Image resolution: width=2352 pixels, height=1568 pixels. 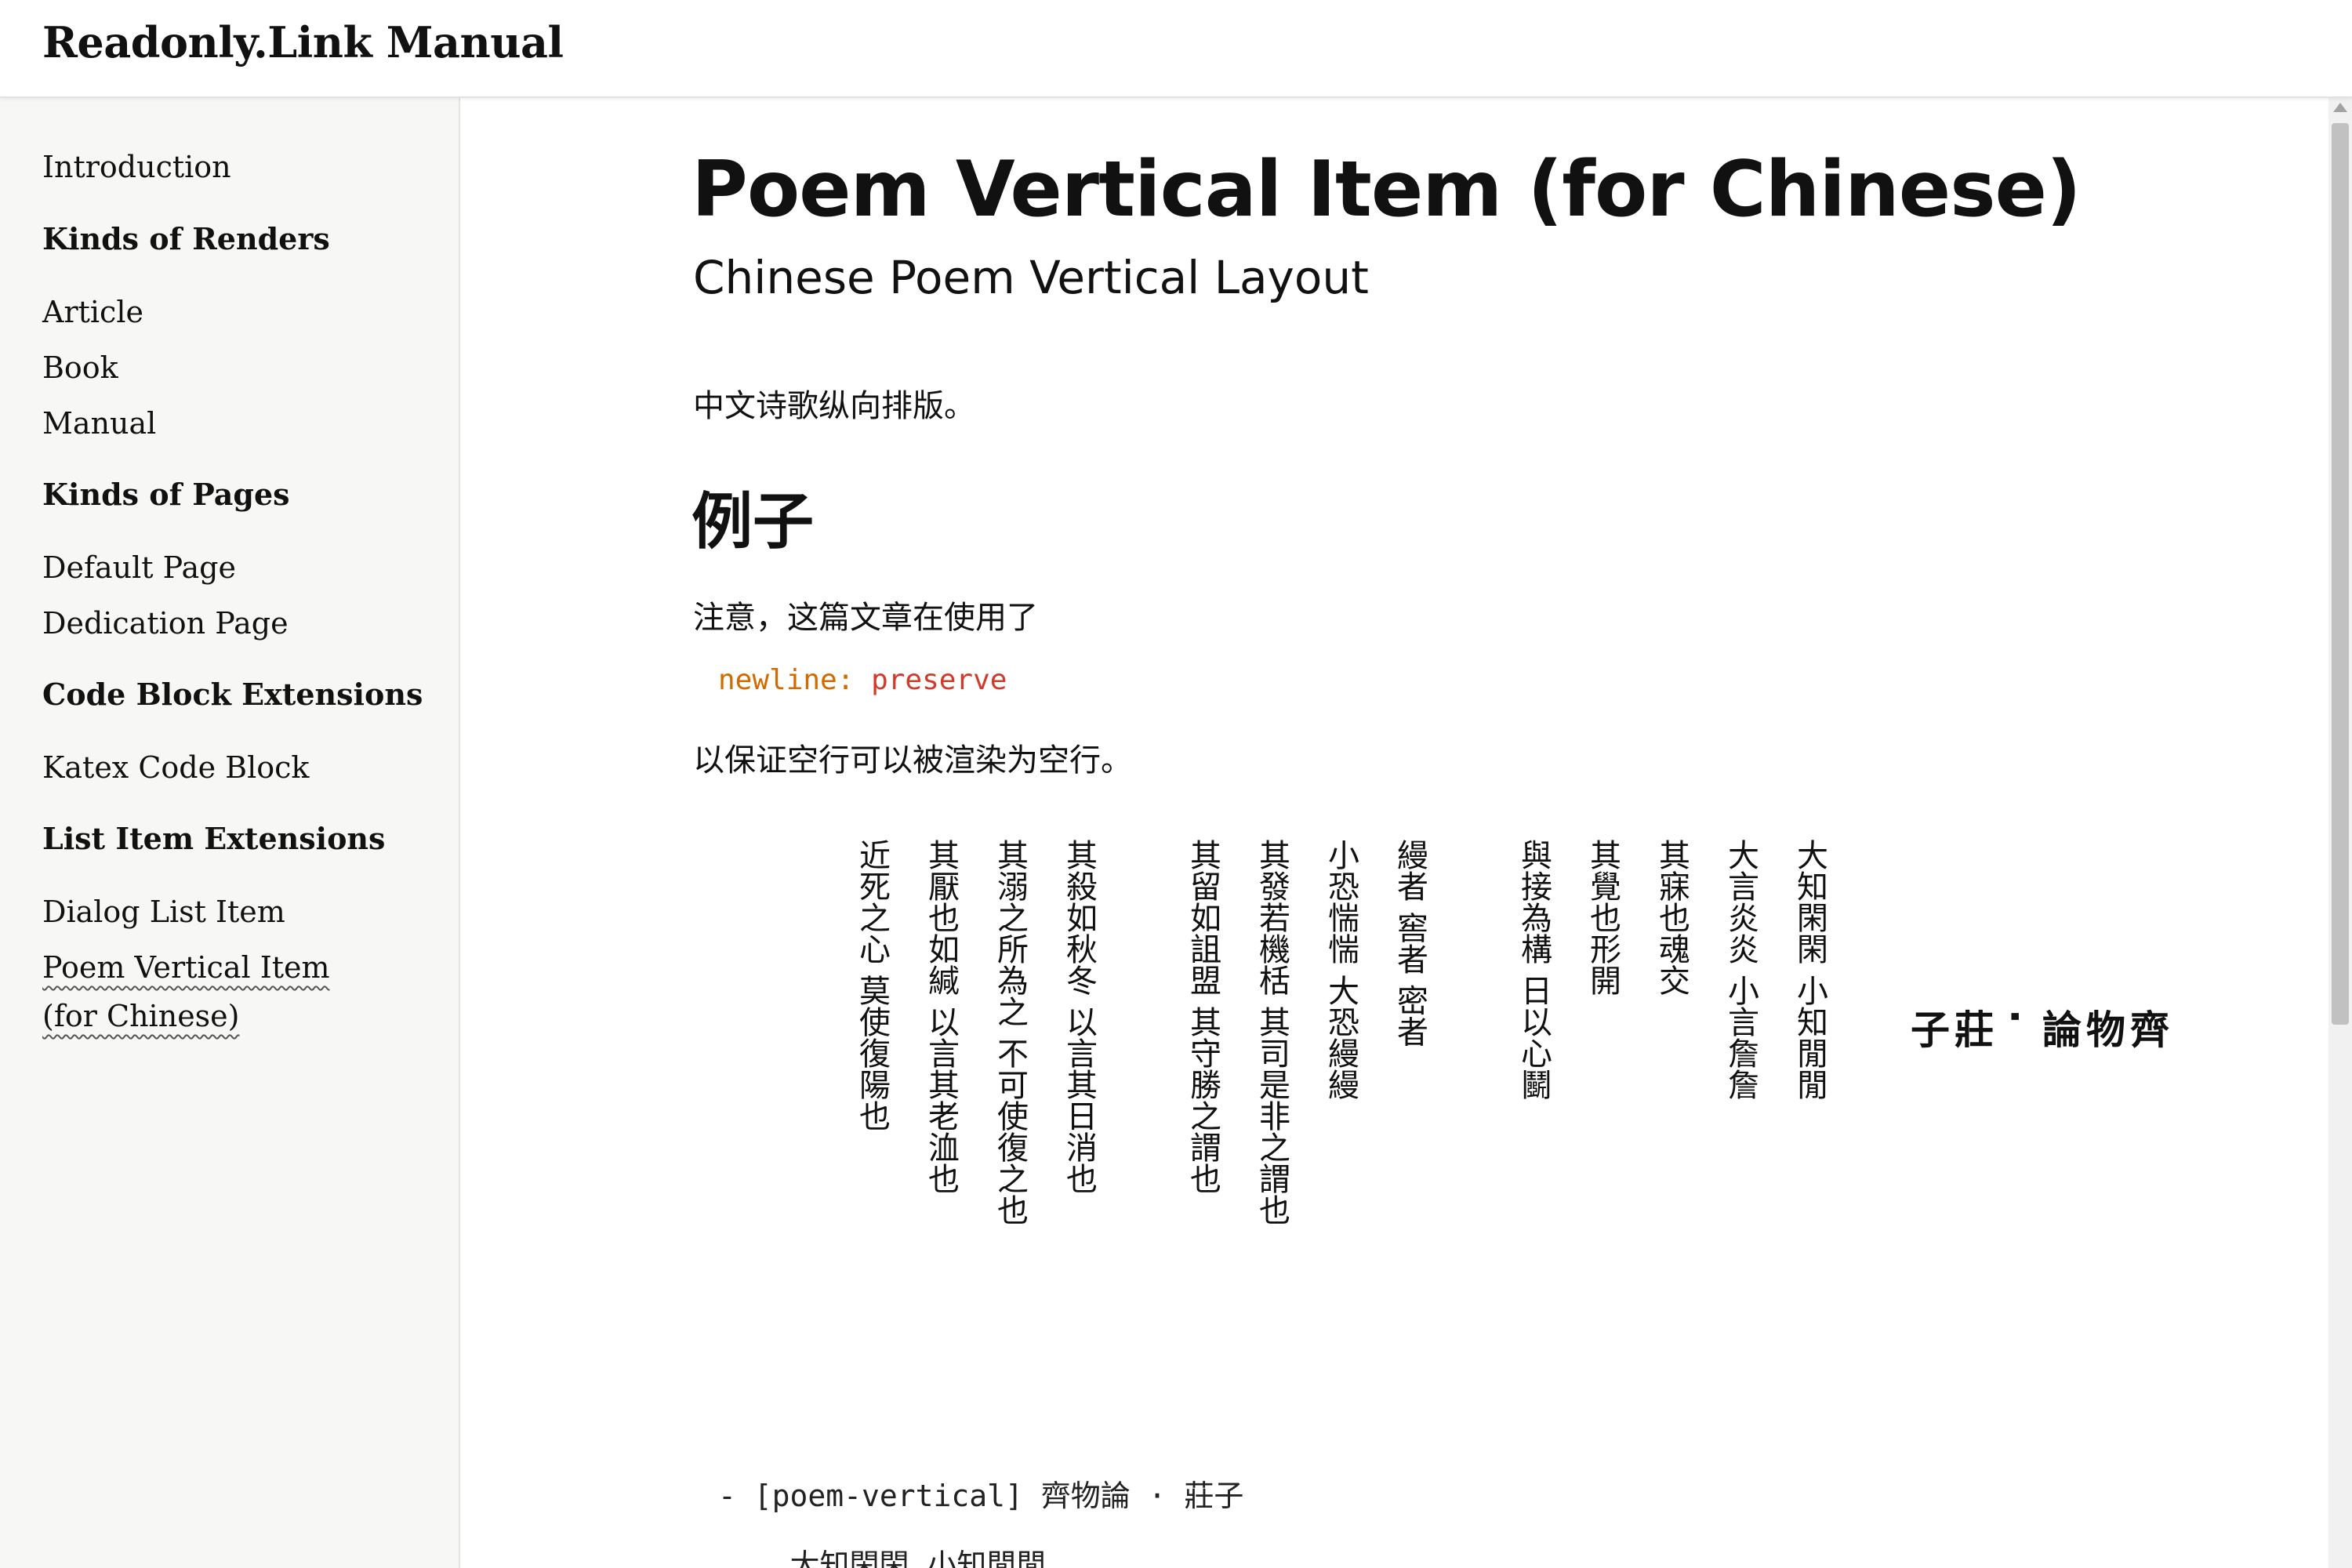 What do you see at coordinates (165, 623) in the screenshot?
I see `sidebar-item-dedication-page: Dedication Page` at bounding box center [165, 623].